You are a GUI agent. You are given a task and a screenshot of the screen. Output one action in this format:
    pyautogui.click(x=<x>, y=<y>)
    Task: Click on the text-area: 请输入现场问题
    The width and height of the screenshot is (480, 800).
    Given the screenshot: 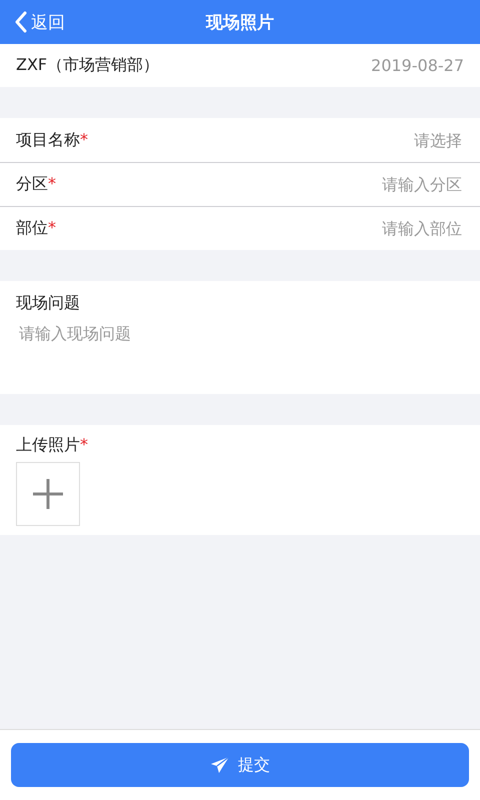 What is the action you would take?
    pyautogui.click(x=240, y=359)
    